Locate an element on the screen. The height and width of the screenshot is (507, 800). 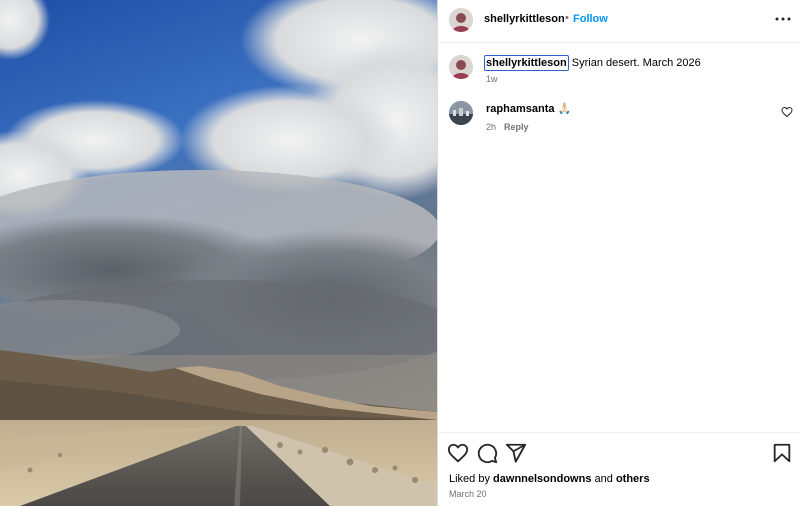
heart-icon is located at coordinates (458, 453).